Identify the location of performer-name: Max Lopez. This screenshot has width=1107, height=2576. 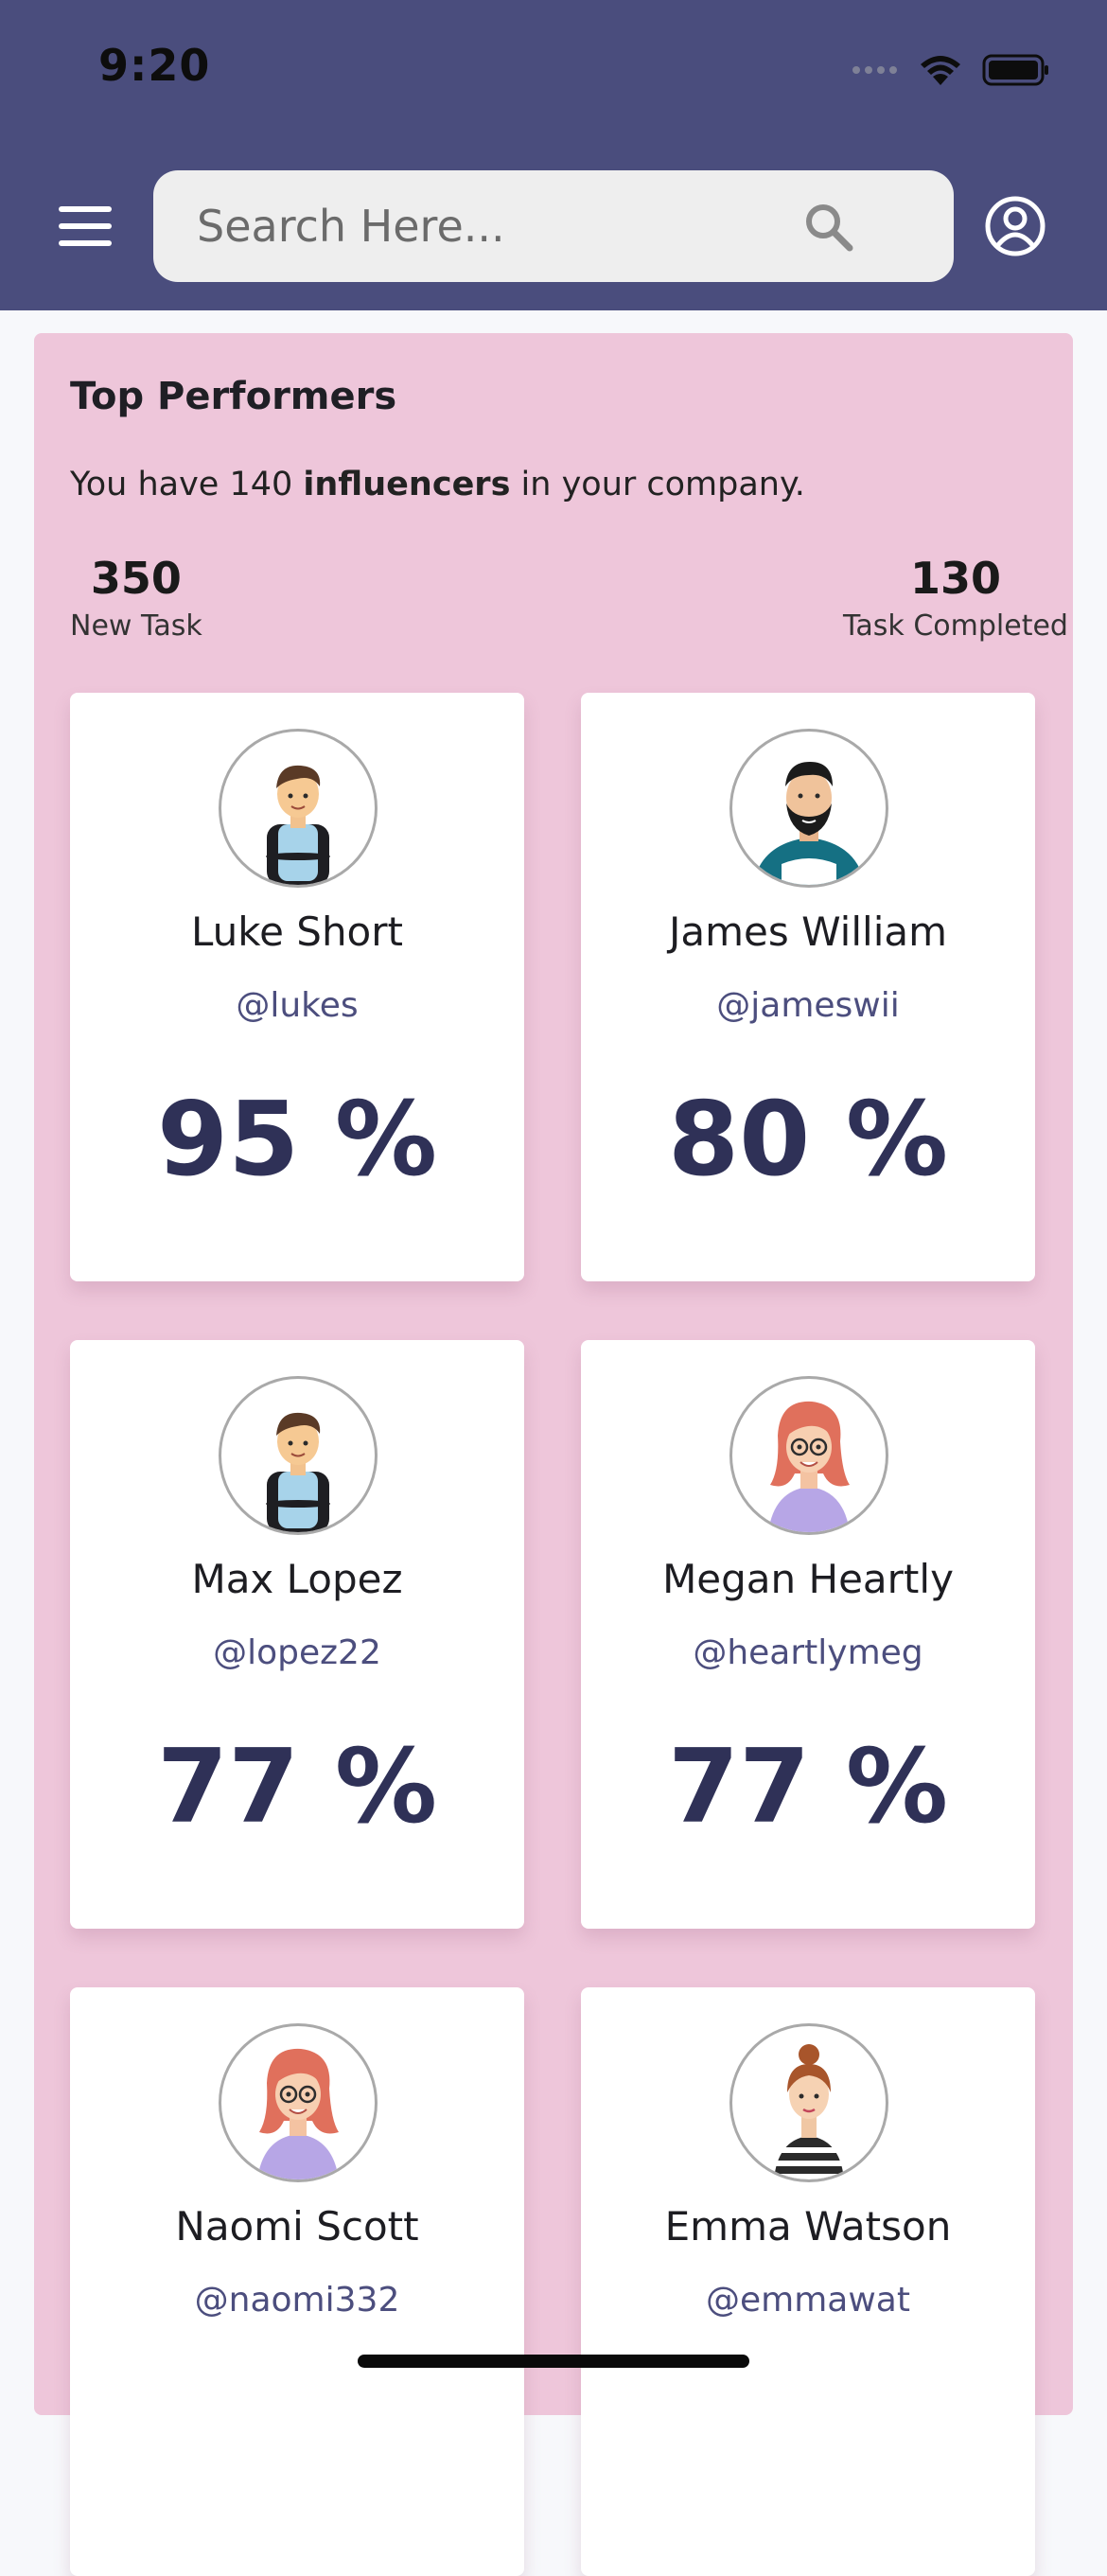
(297, 1579).